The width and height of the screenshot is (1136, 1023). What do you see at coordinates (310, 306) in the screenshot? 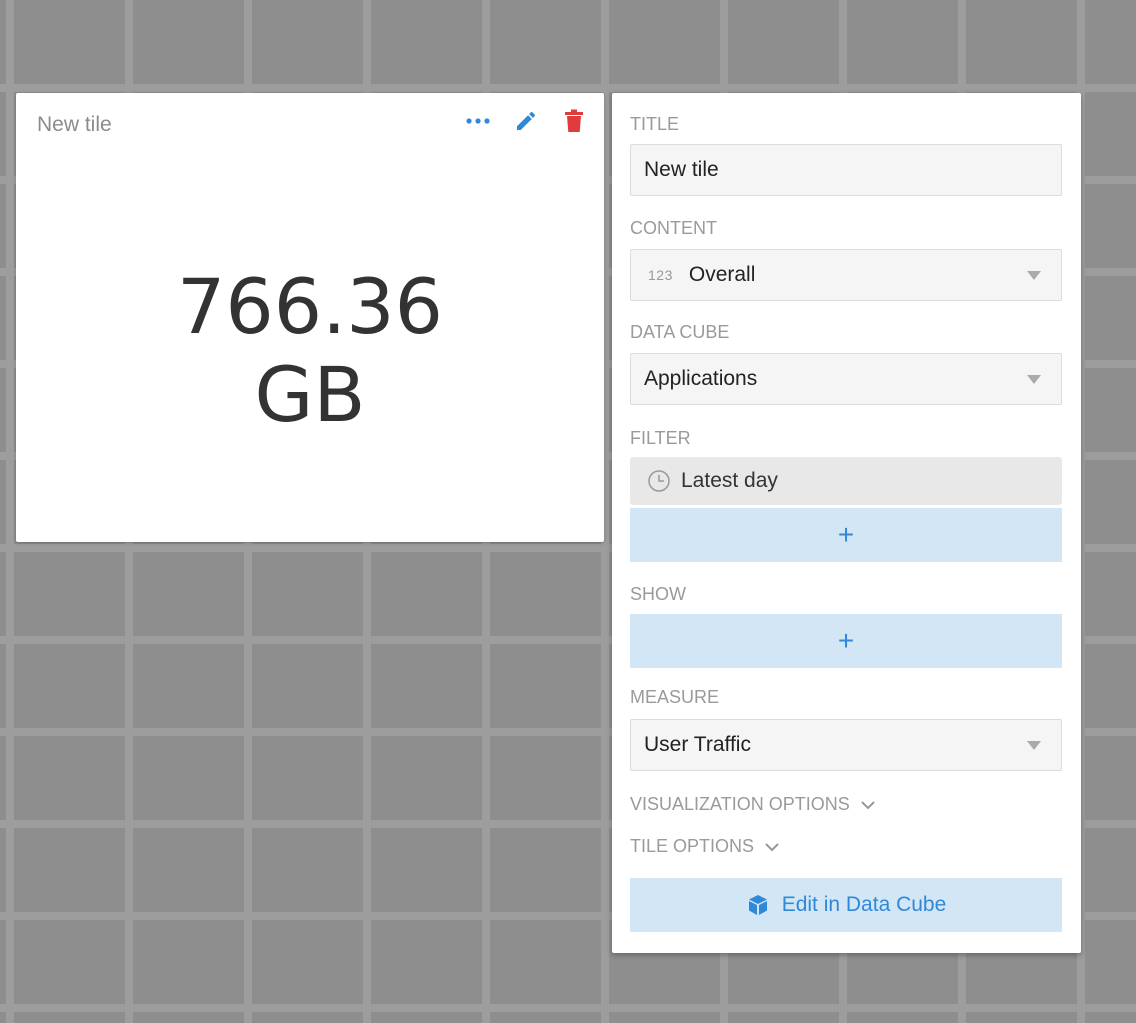
I see `metric-number: 766.36` at bounding box center [310, 306].